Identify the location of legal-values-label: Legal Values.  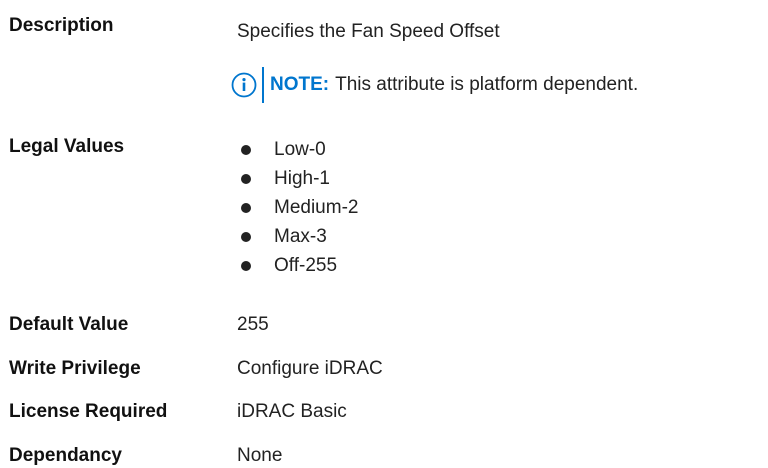
(67, 146).